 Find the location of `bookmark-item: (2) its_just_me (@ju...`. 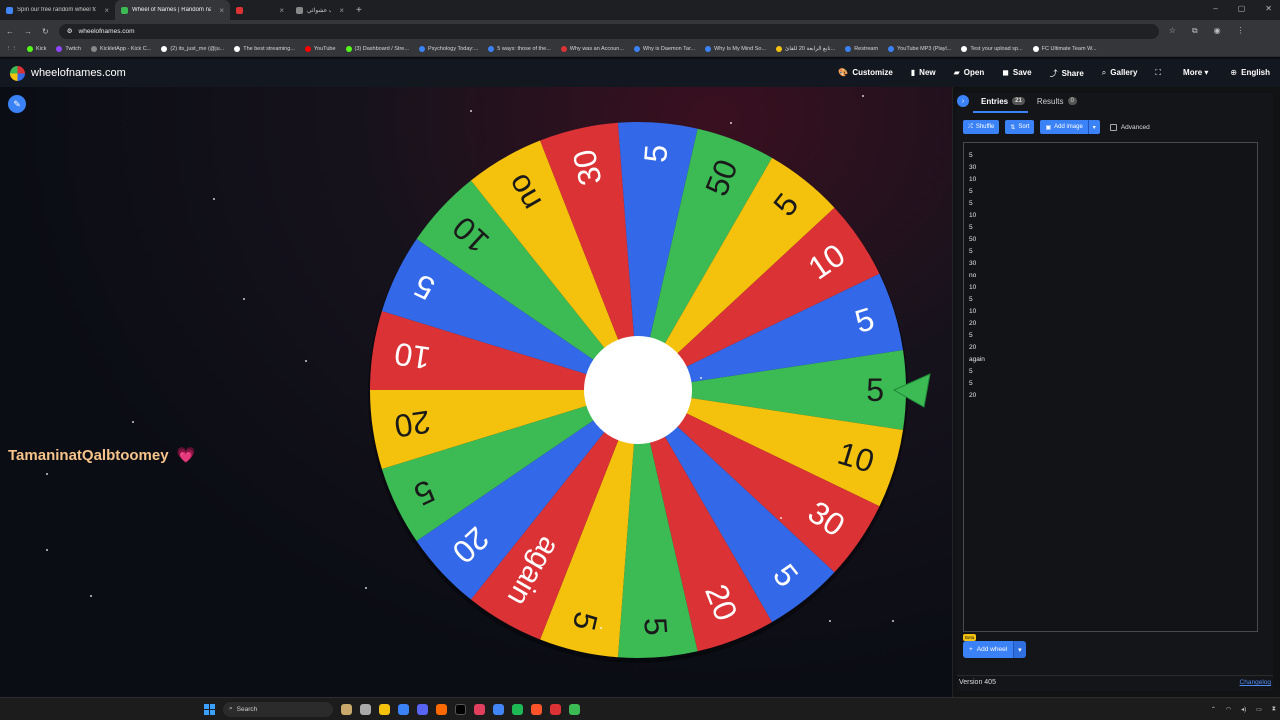

bookmark-item: (2) its_just_me (@ju... is located at coordinates (192, 49).